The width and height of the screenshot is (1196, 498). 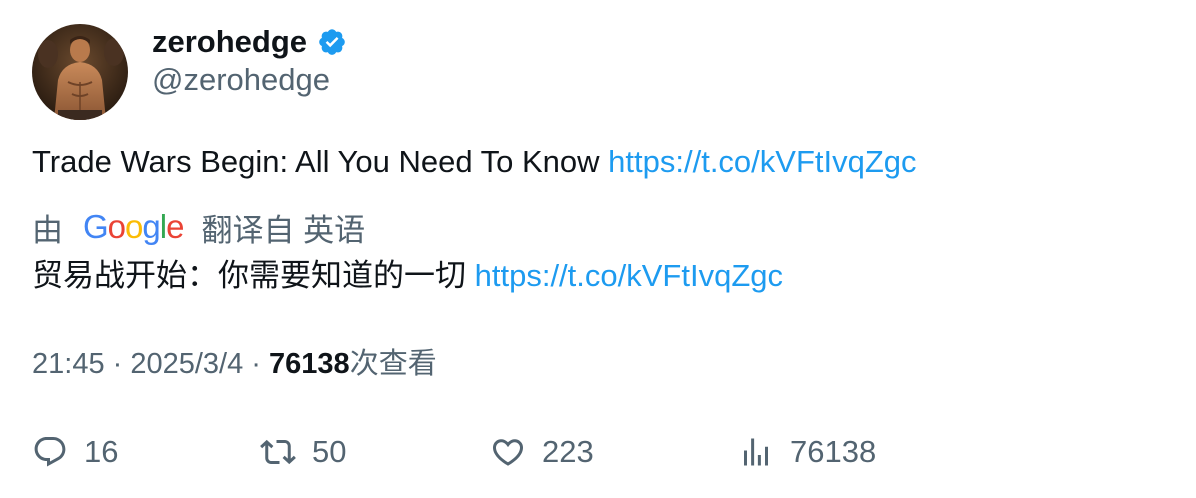 I want to click on tweet-date: 2025/3/4, so click(x=186, y=364).